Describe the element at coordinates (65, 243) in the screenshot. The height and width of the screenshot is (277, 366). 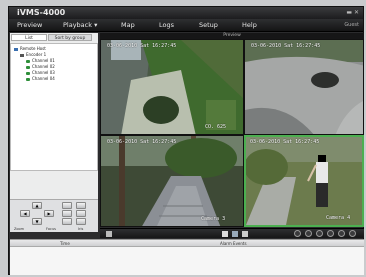
I see `col-time: Time` at that location.